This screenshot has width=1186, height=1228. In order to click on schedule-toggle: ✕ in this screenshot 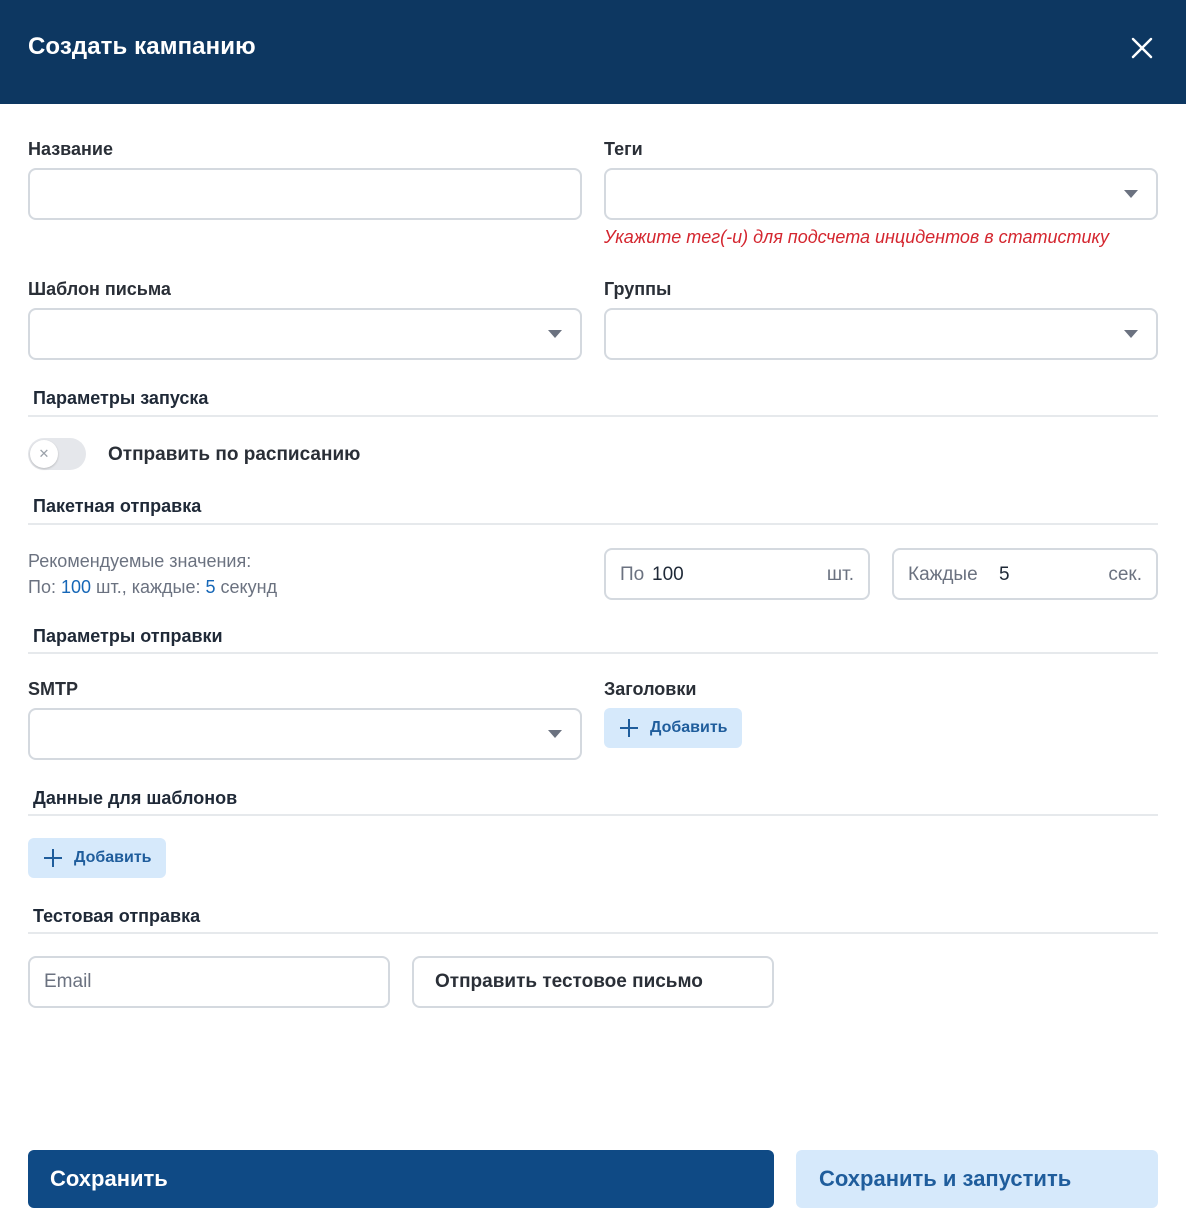, I will do `click(57, 454)`.